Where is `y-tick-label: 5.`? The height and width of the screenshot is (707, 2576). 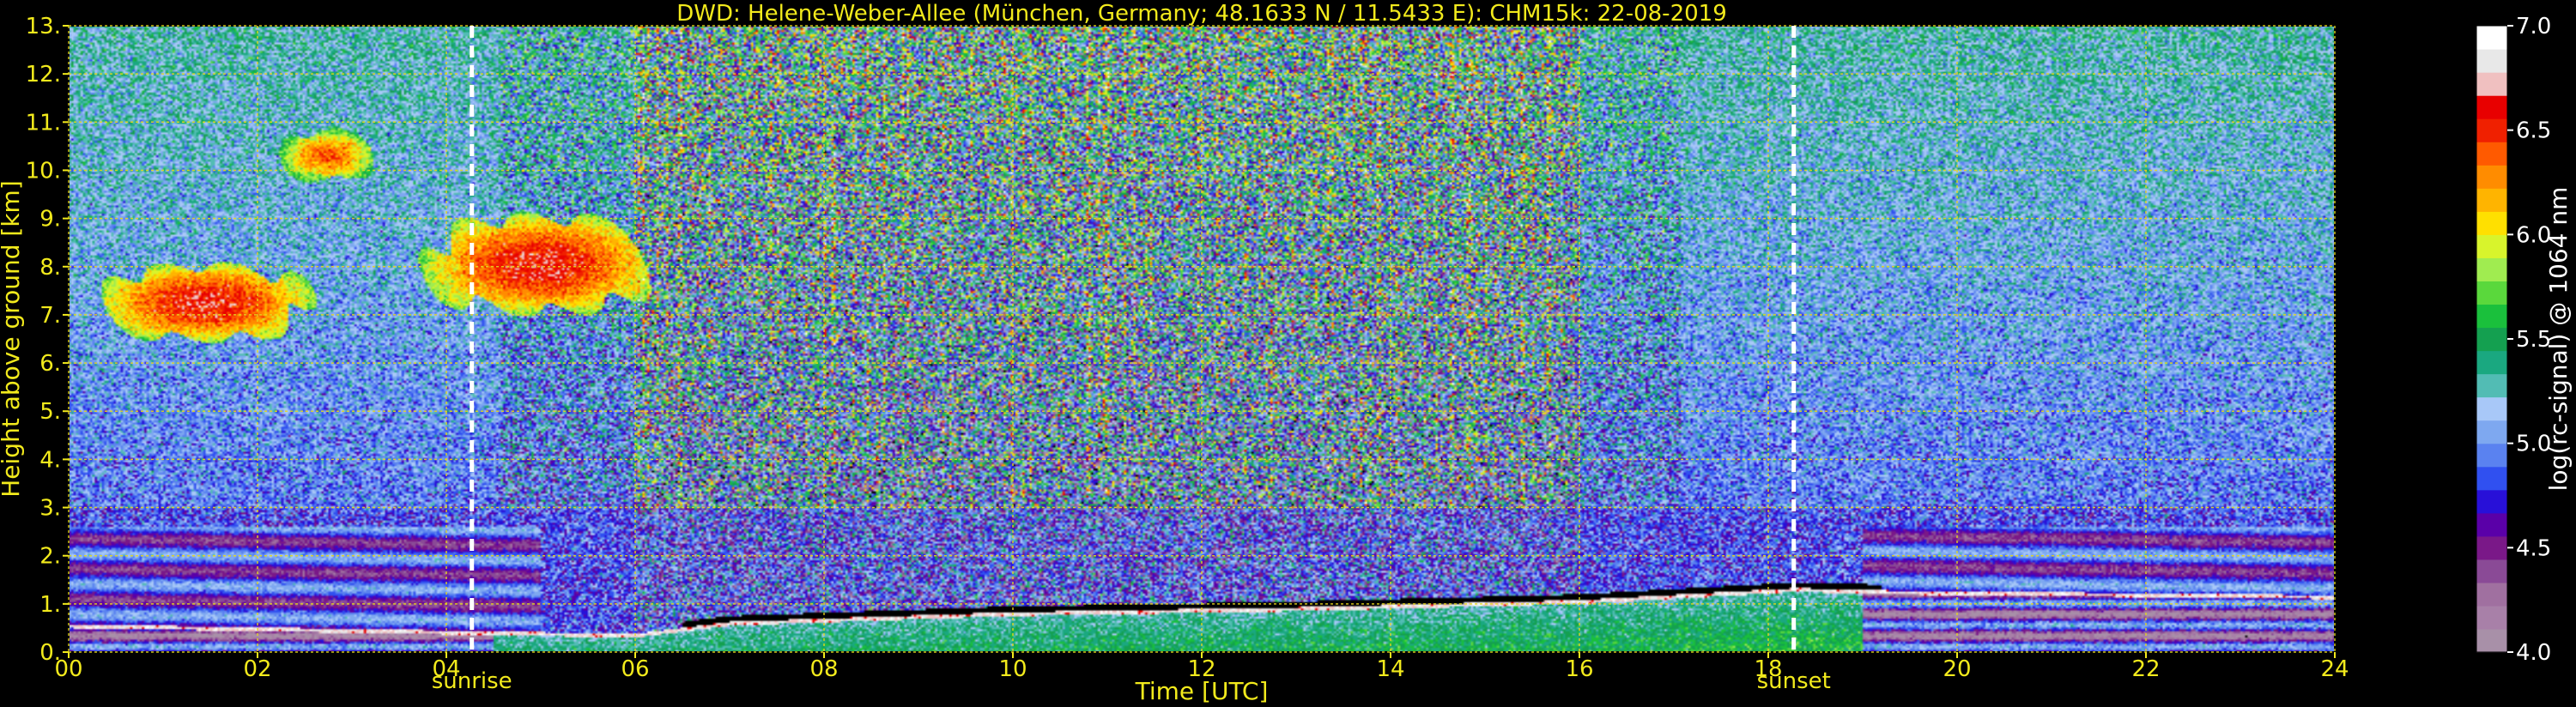 y-tick-label: 5. is located at coordinates (50, 412).